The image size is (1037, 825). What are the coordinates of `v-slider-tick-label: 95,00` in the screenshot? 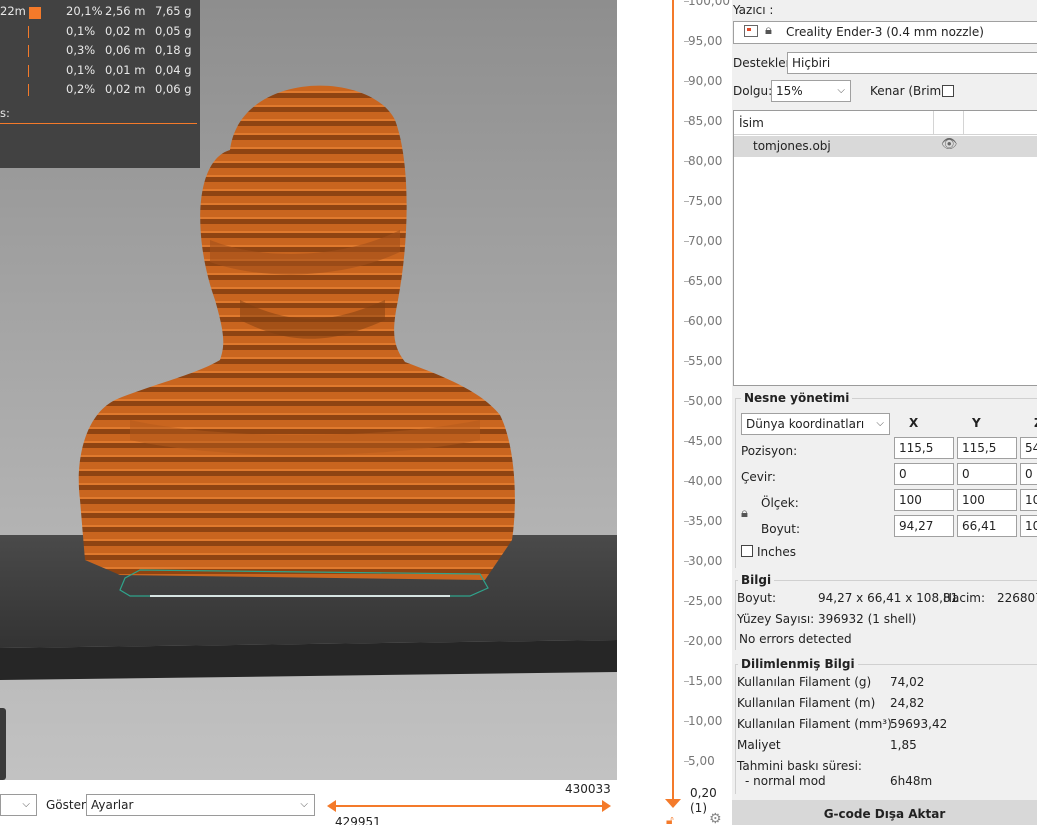 It's located at (705, 41).